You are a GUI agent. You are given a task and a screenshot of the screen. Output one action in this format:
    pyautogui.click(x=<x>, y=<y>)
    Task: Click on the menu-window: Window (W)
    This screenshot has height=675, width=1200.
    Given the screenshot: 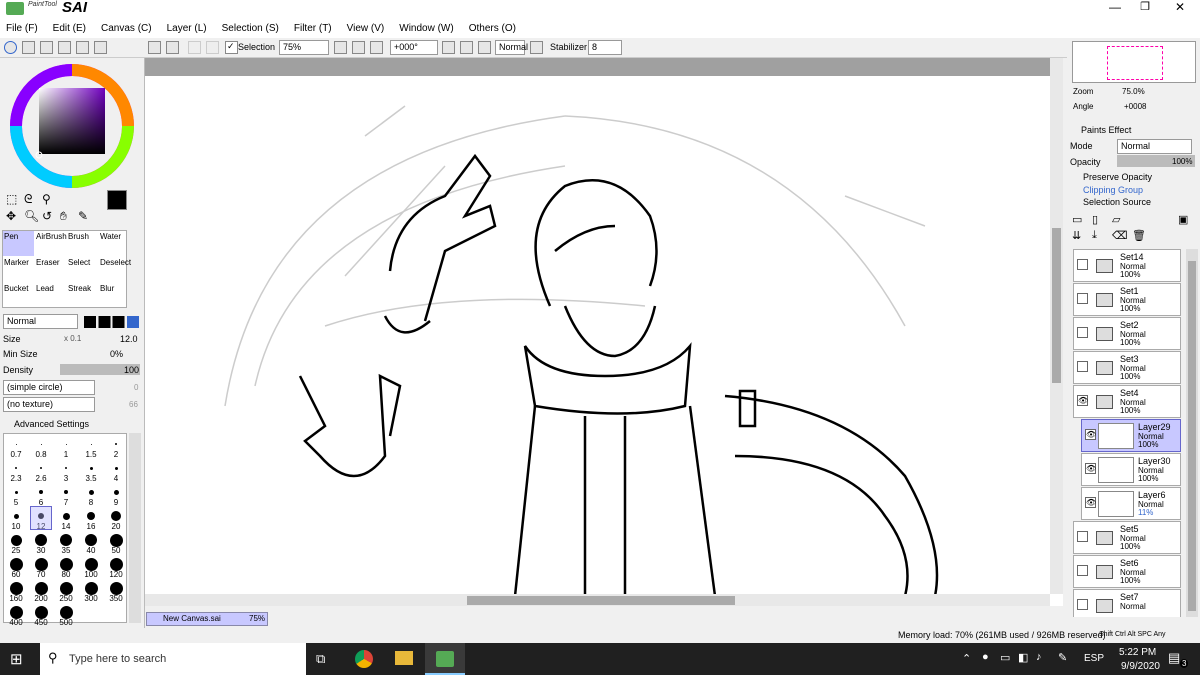 What is the action you would take?
    pyautogui.click(x=426, y=28)
    